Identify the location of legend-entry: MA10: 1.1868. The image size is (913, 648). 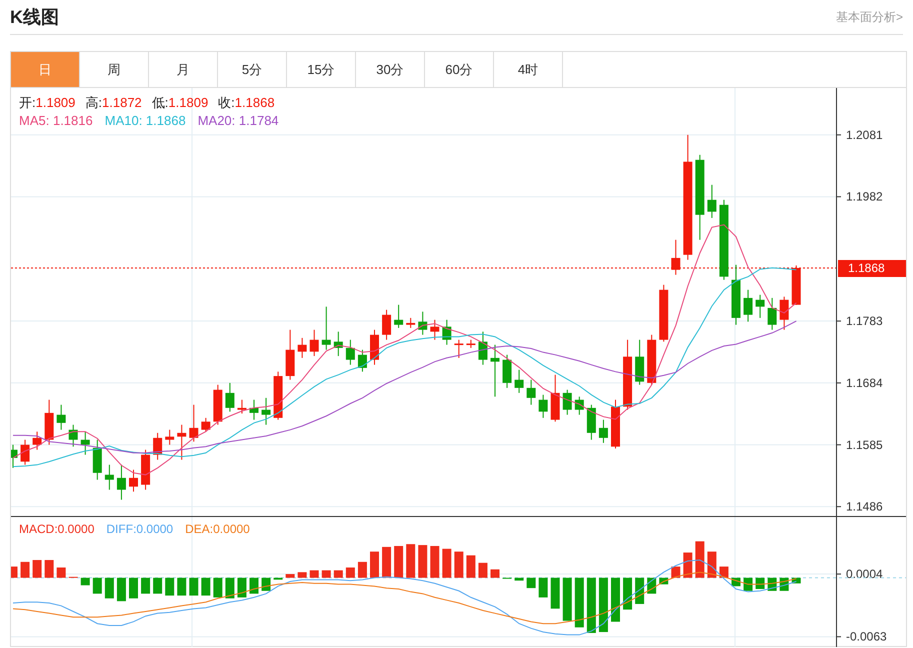
(145, 121).